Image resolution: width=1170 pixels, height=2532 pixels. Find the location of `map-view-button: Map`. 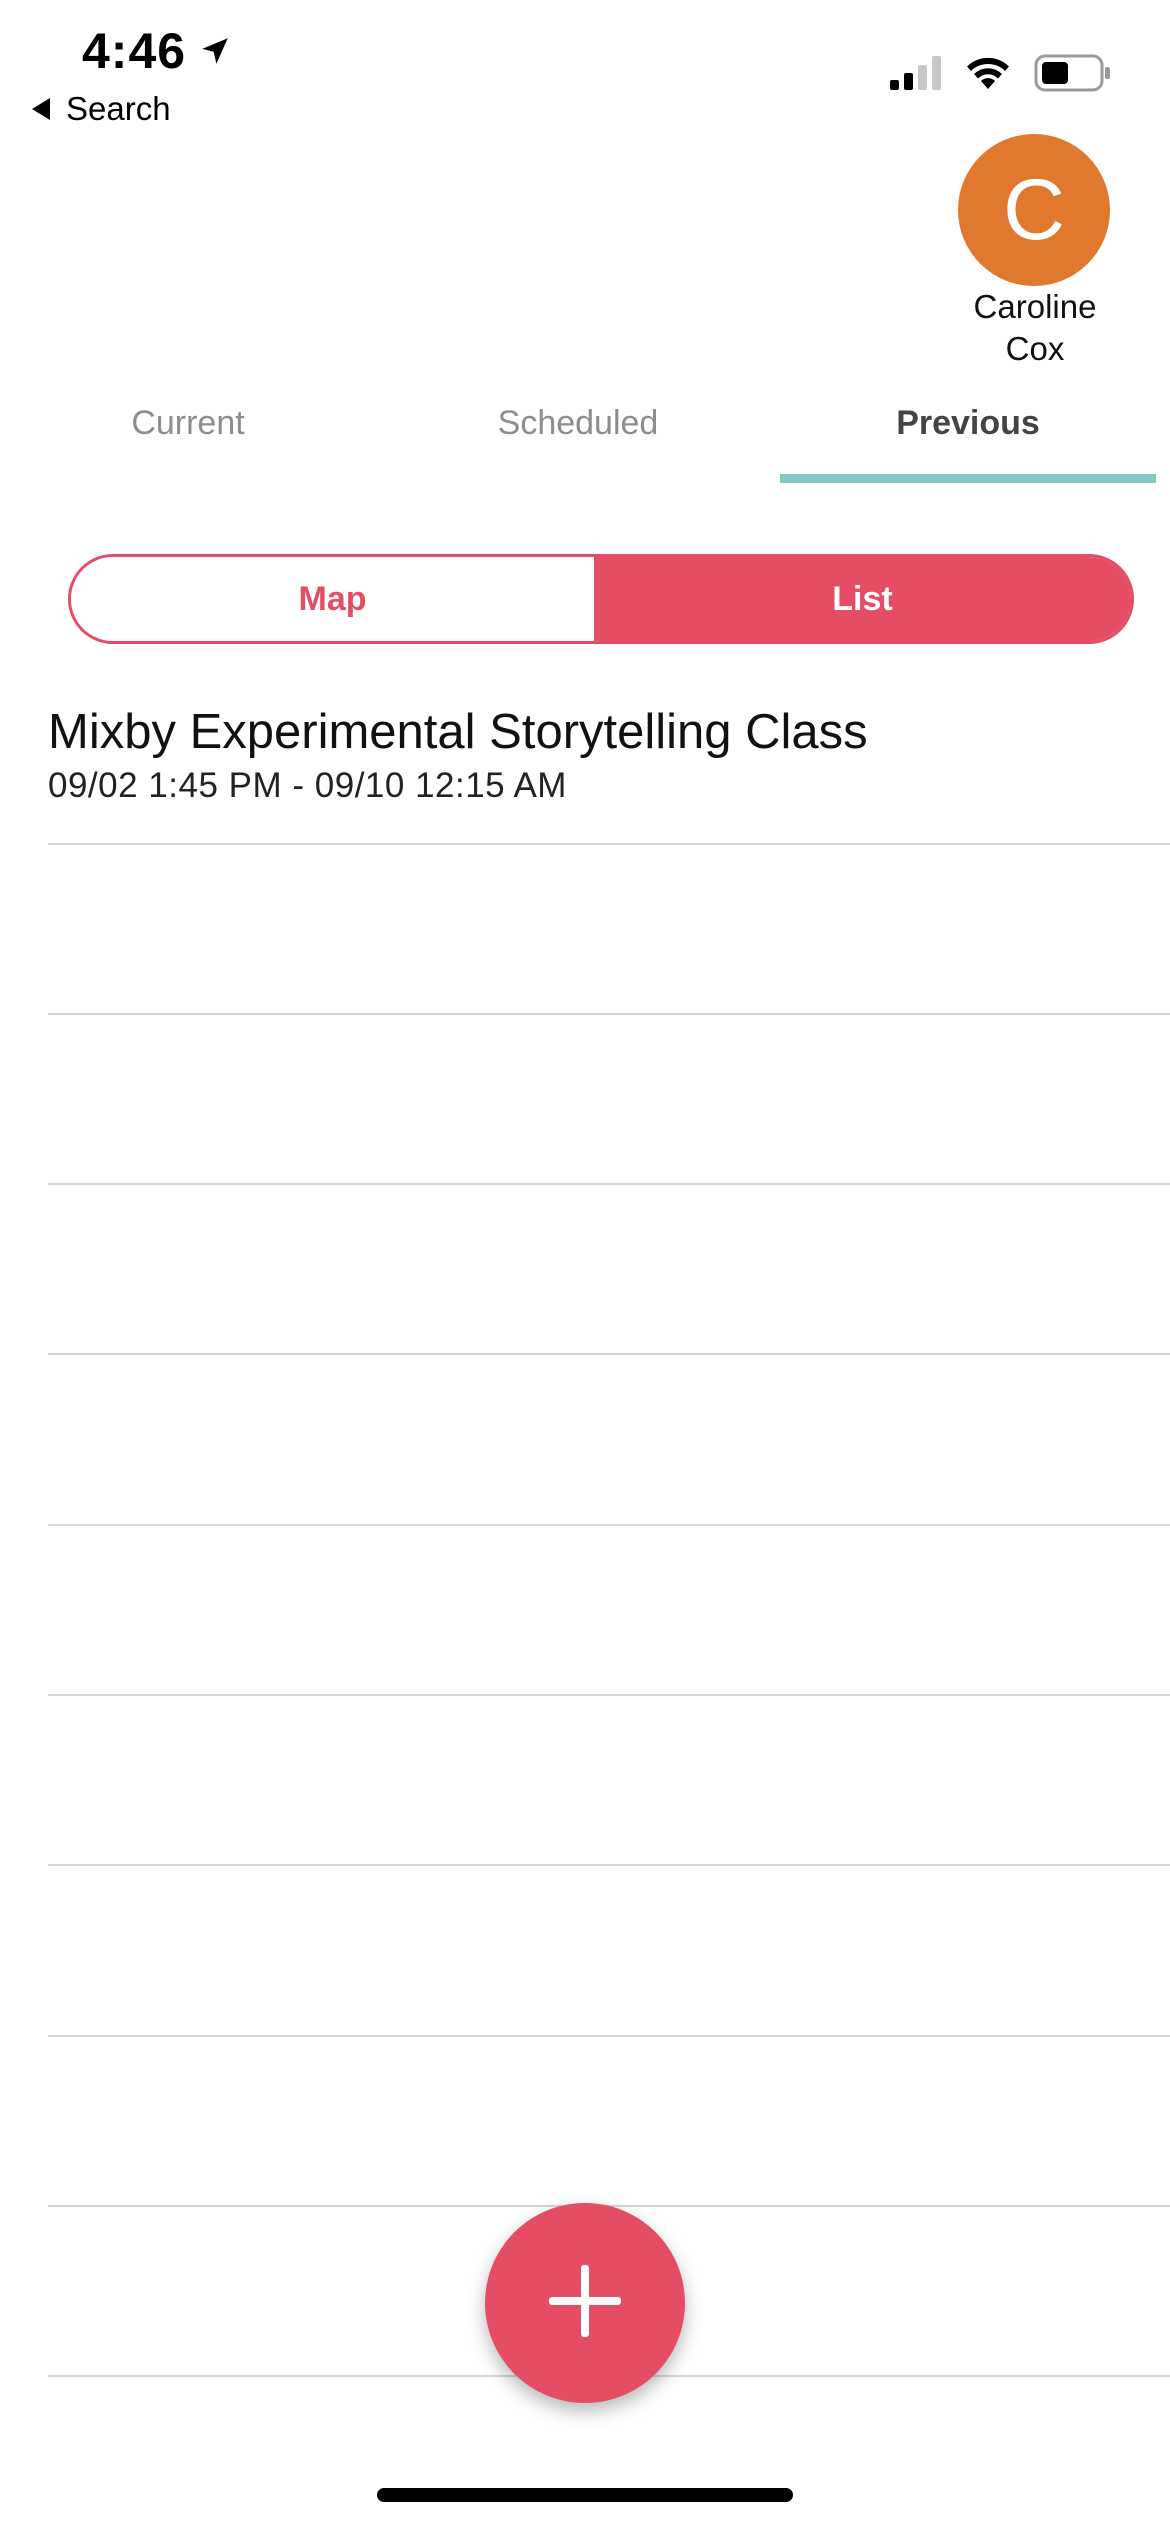

map-view-button: Map is located at coordinates (332, 599).